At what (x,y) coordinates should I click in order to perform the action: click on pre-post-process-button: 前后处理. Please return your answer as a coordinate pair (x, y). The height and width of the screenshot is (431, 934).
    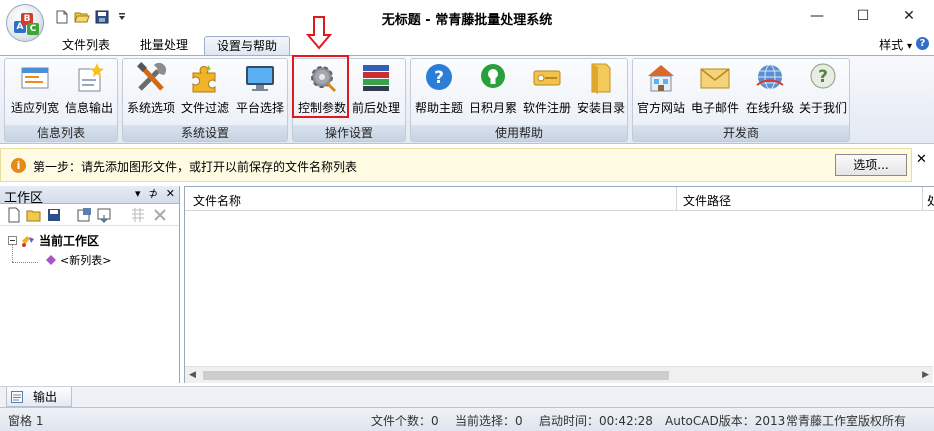
    Looking at the image, I should click on (376, 91).